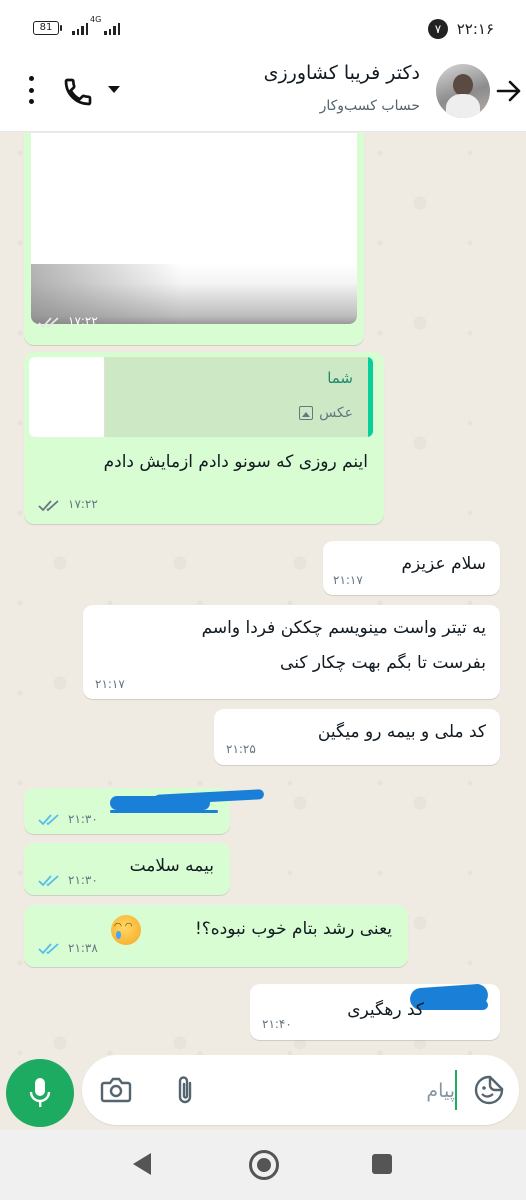  Describe the element at coordinates (263, 28) in the screenshot. I see `status-bar: 81 4G ۷ ۲۲:۱۶` at that location.